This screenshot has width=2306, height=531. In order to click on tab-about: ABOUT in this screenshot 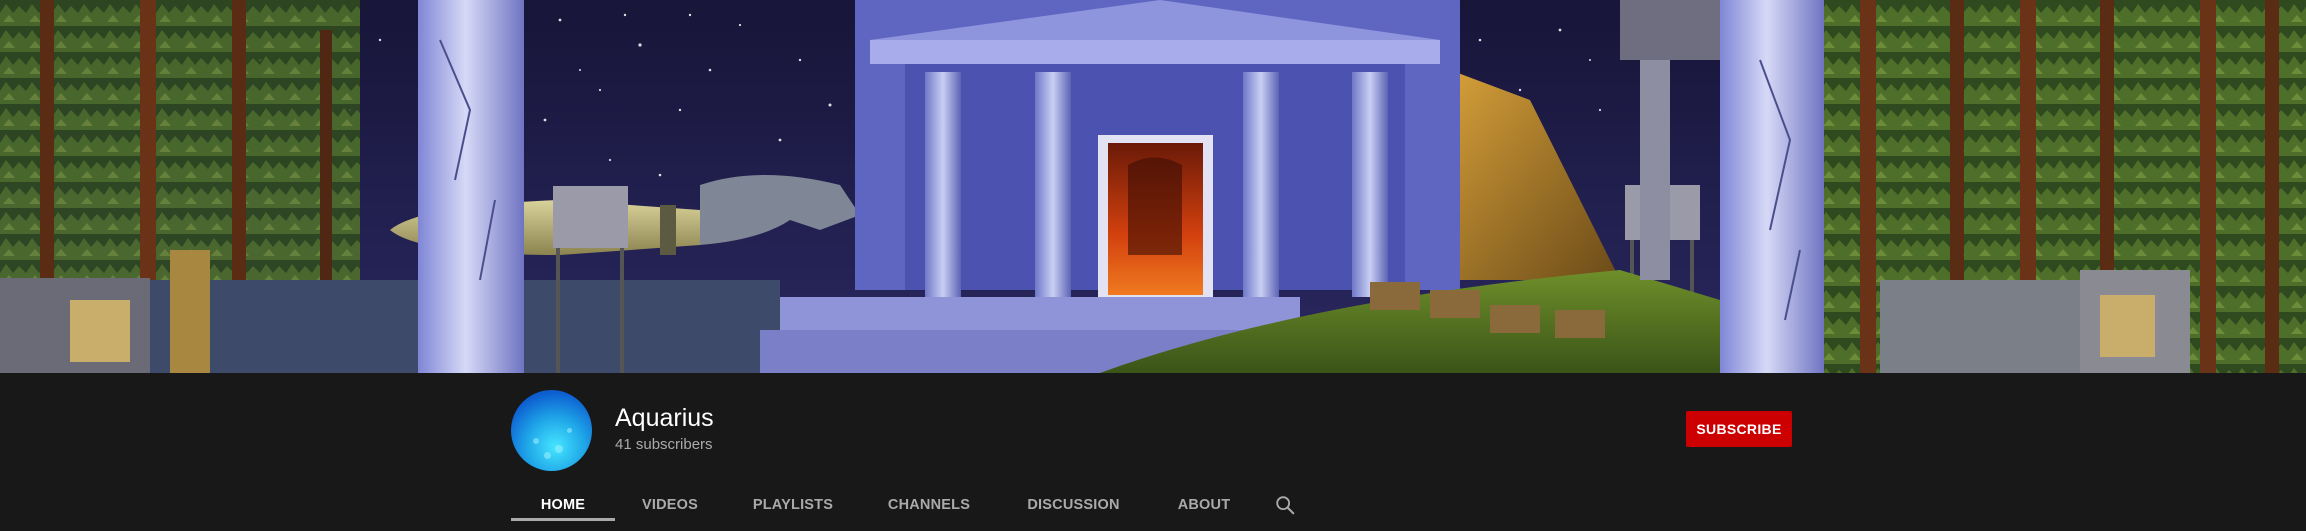, I will do `click(1204, 504)`.